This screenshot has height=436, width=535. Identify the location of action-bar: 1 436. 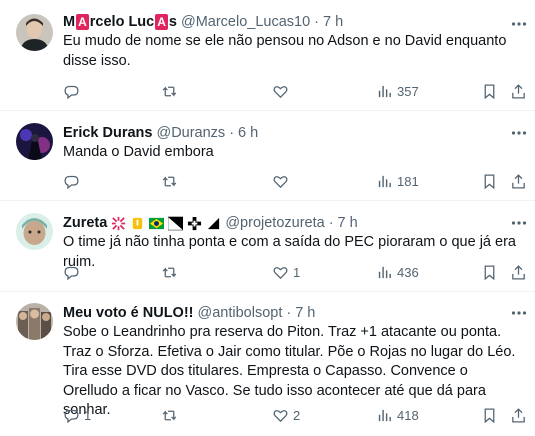
(294, 272).